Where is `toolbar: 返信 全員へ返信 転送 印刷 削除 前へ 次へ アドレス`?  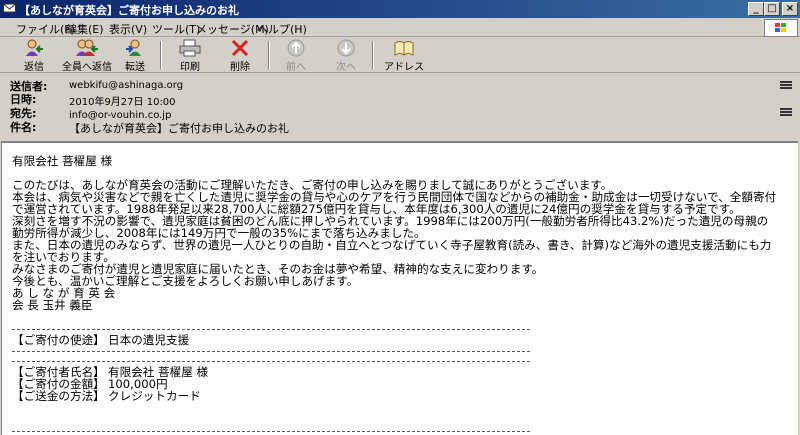 toolbar: 返信 全員へ返信 転送 印刷 削除 前へ 次へ アドレス is located at coordinates (400, 55).